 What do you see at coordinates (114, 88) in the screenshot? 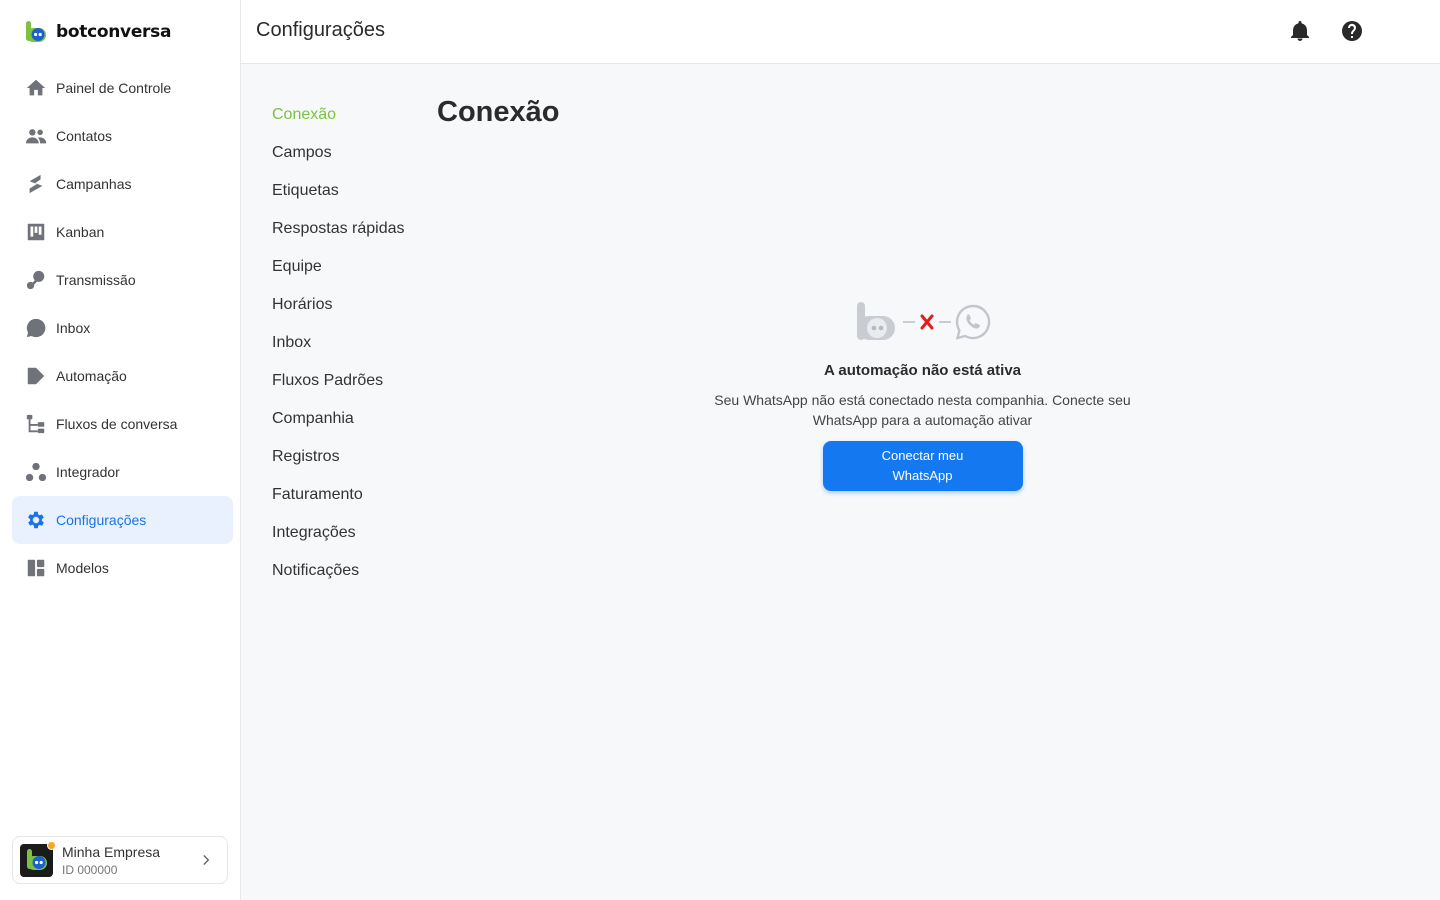
I see `sidebar-item-label: Painel de Controle` at bounding box center [114, 88].